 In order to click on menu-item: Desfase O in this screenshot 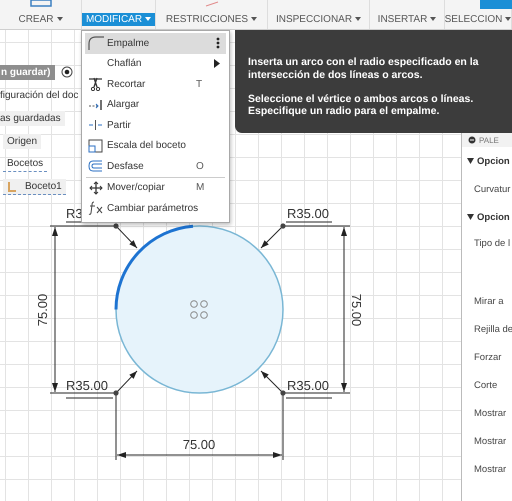, I will do `click(155, 166)`.